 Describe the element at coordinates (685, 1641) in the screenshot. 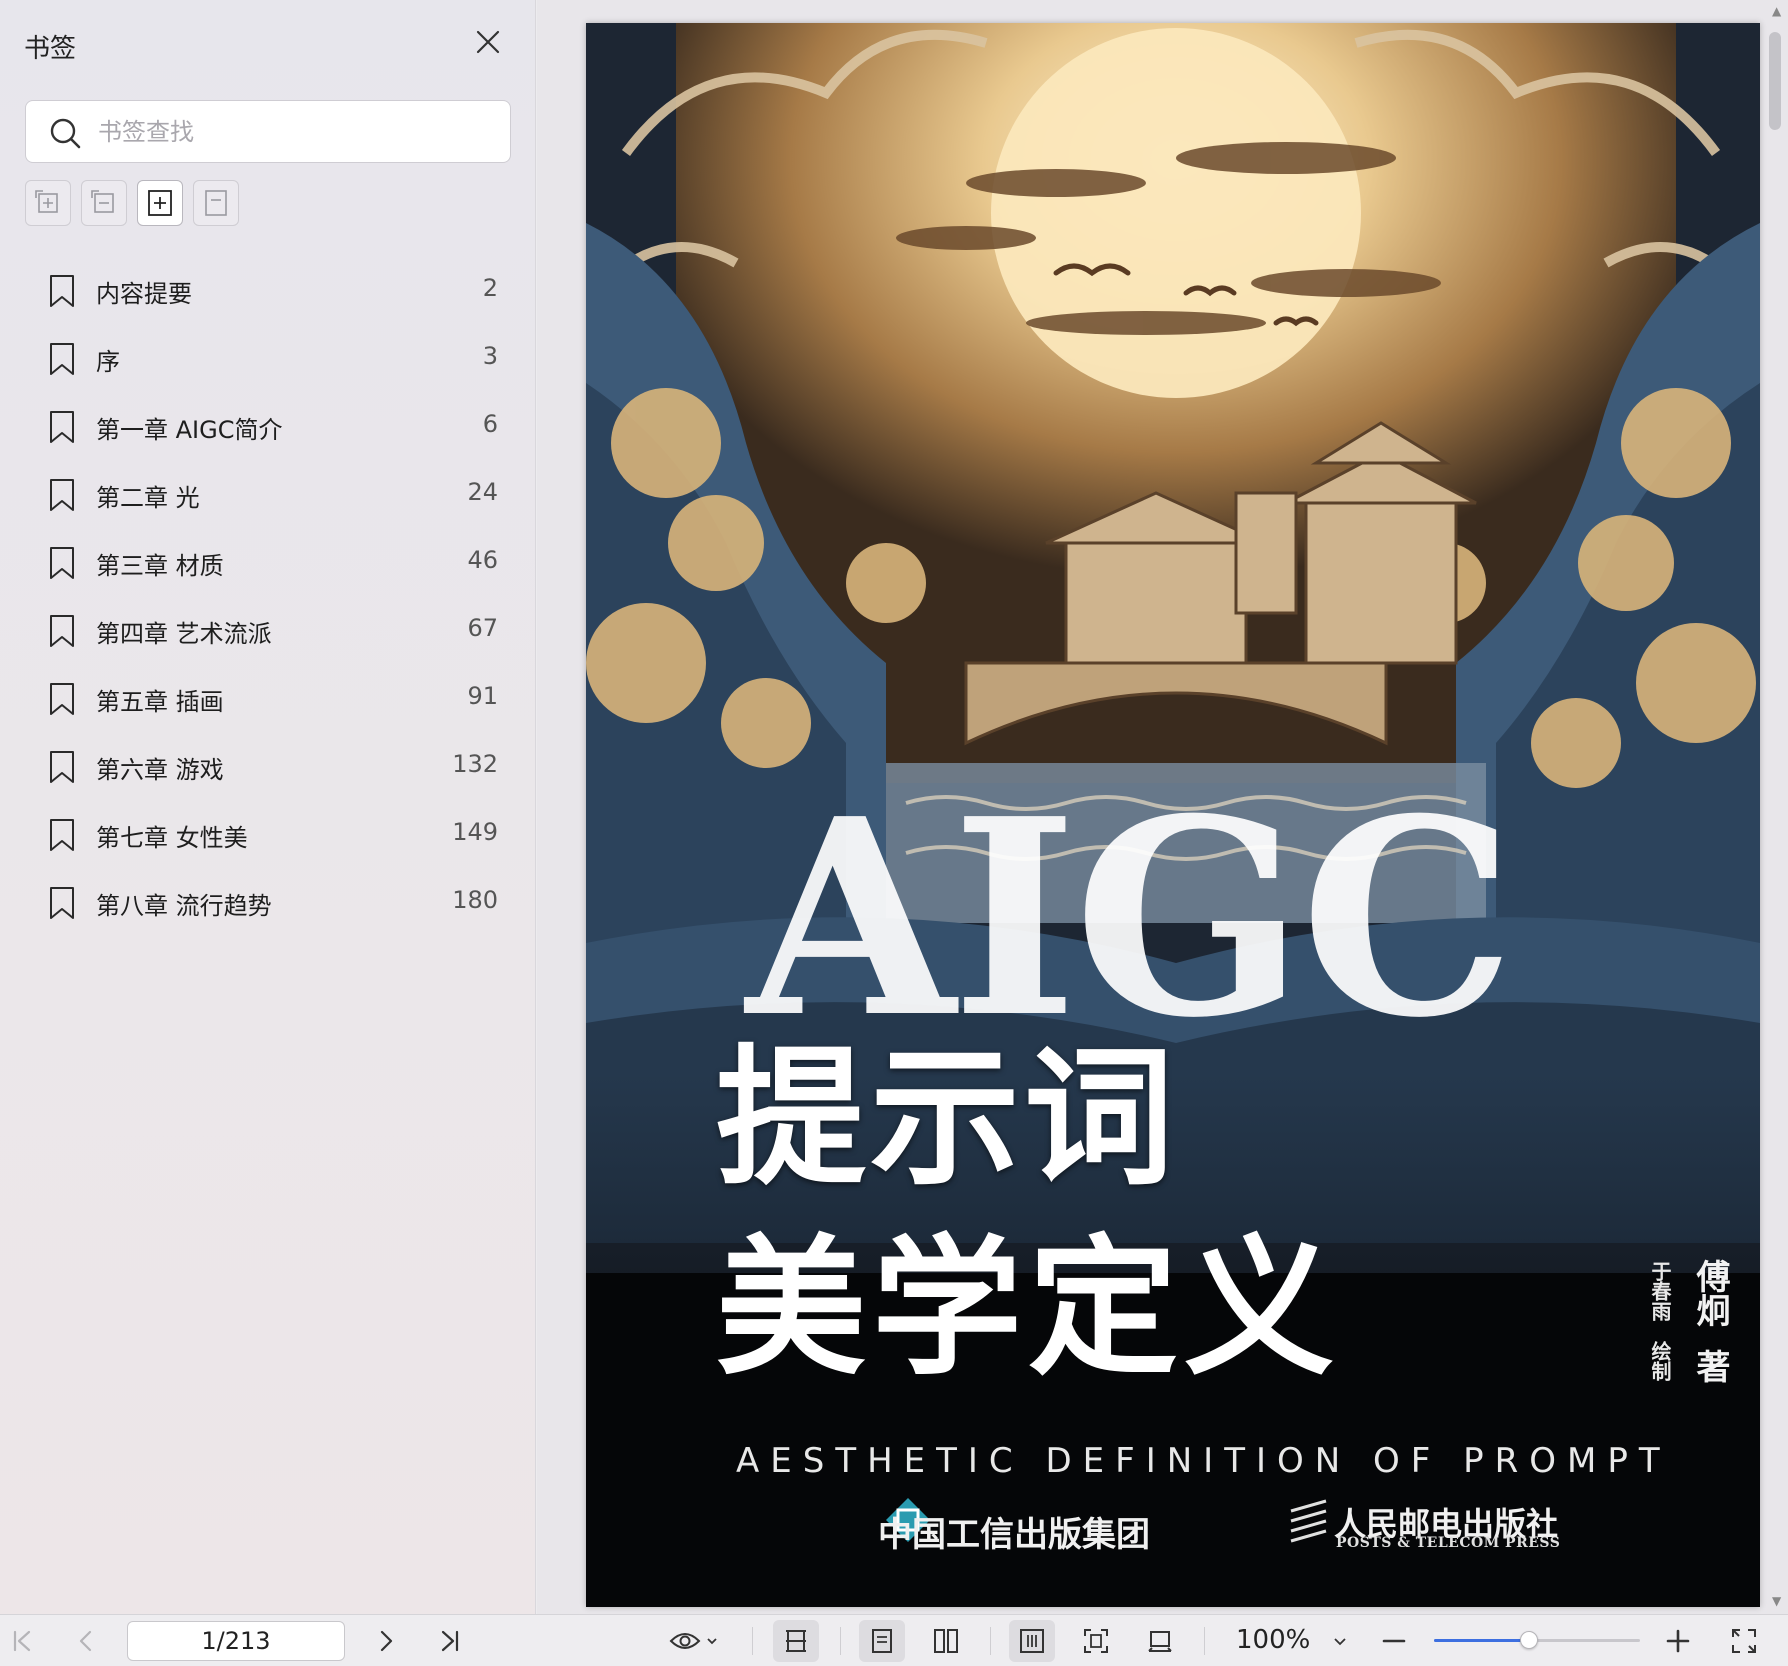

I see `eye-icon` at that location.